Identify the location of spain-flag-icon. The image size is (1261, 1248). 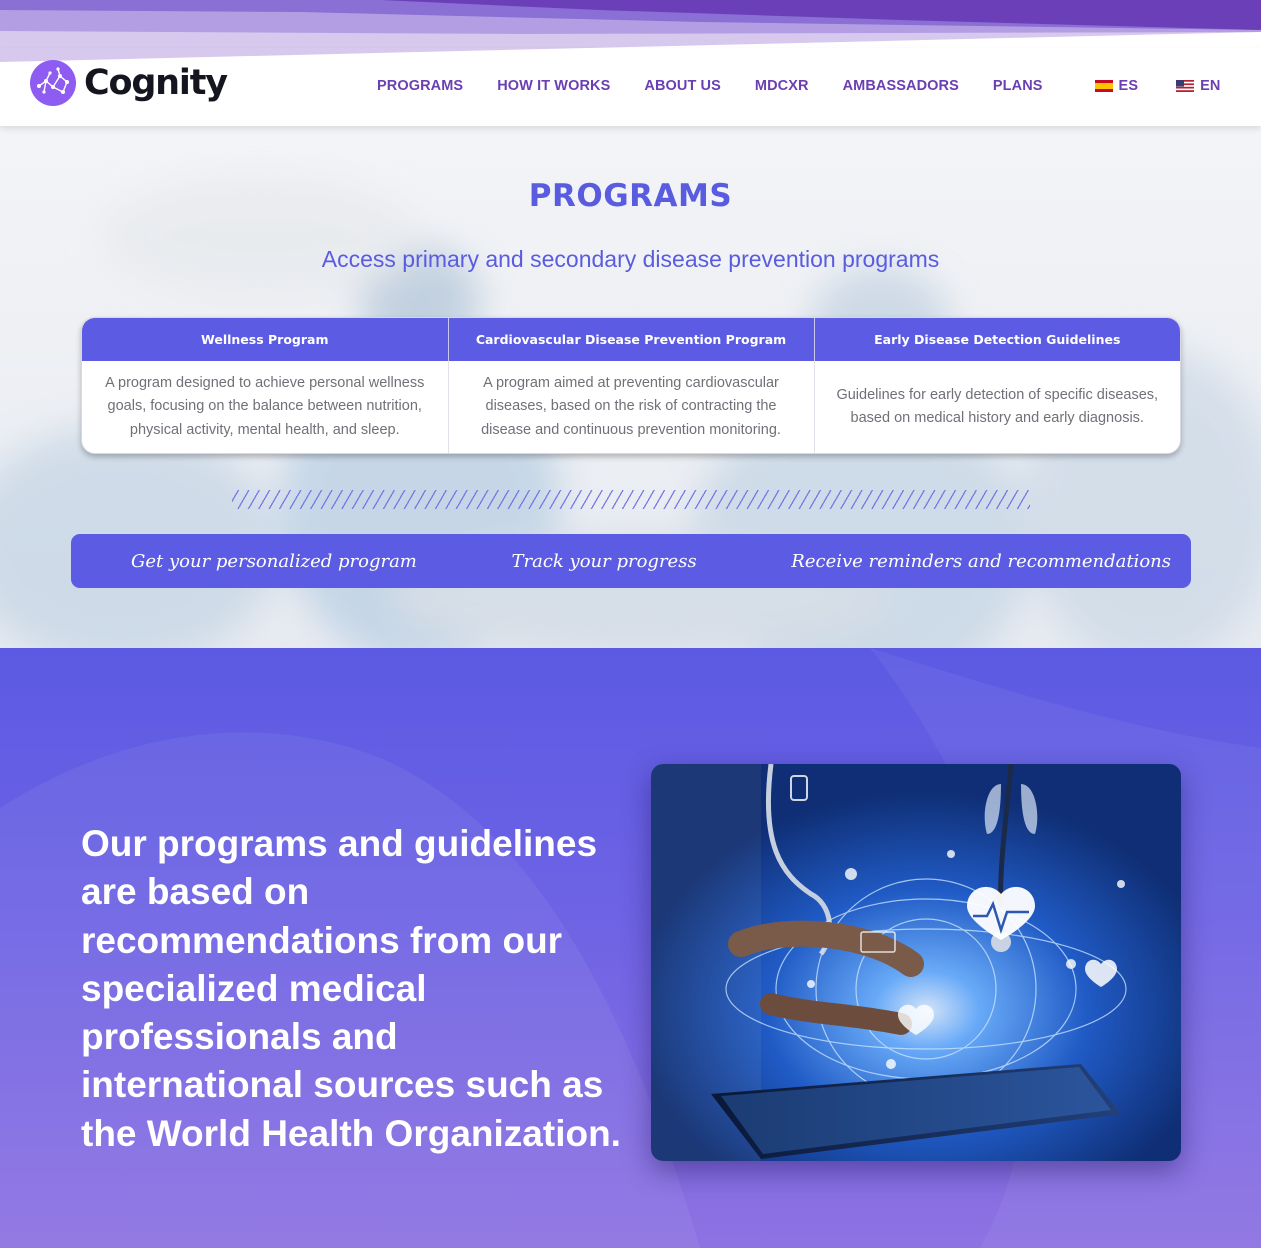
(1103, 86).